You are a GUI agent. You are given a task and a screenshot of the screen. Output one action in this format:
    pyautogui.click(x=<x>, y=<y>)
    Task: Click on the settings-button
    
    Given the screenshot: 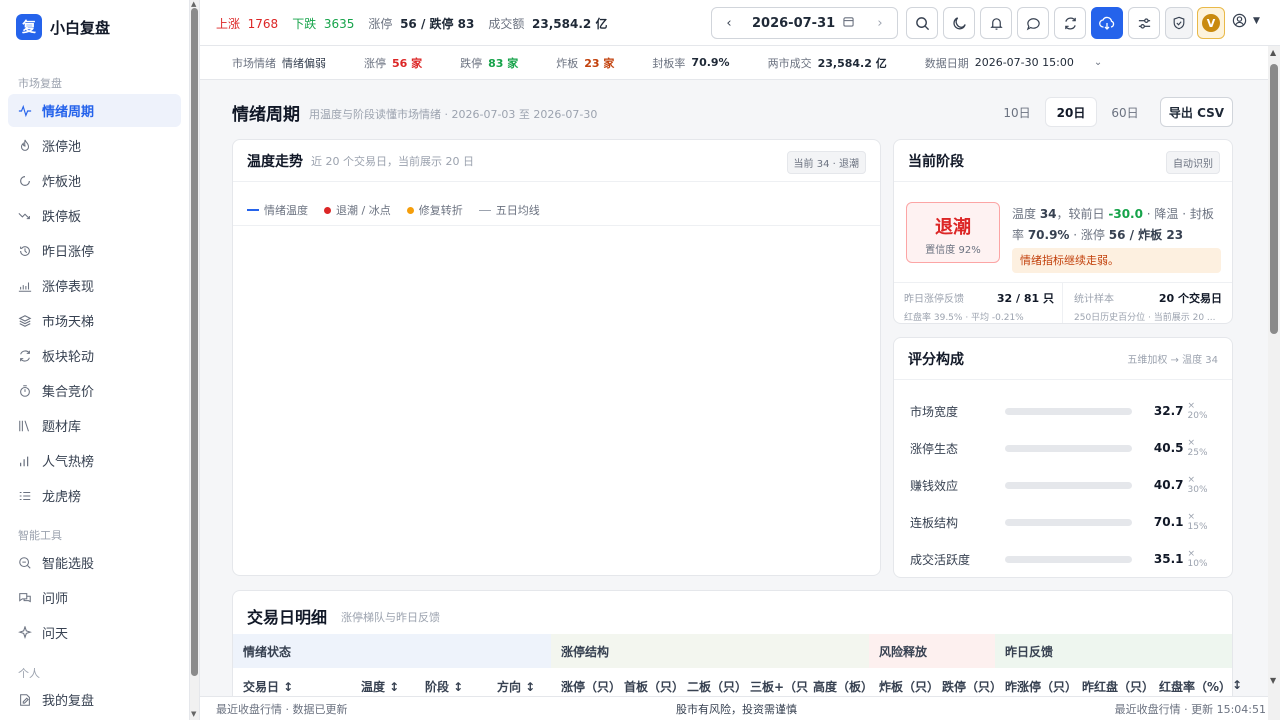 What is the action you would take?
    pyautogui.click(x=1144, y=23)
    